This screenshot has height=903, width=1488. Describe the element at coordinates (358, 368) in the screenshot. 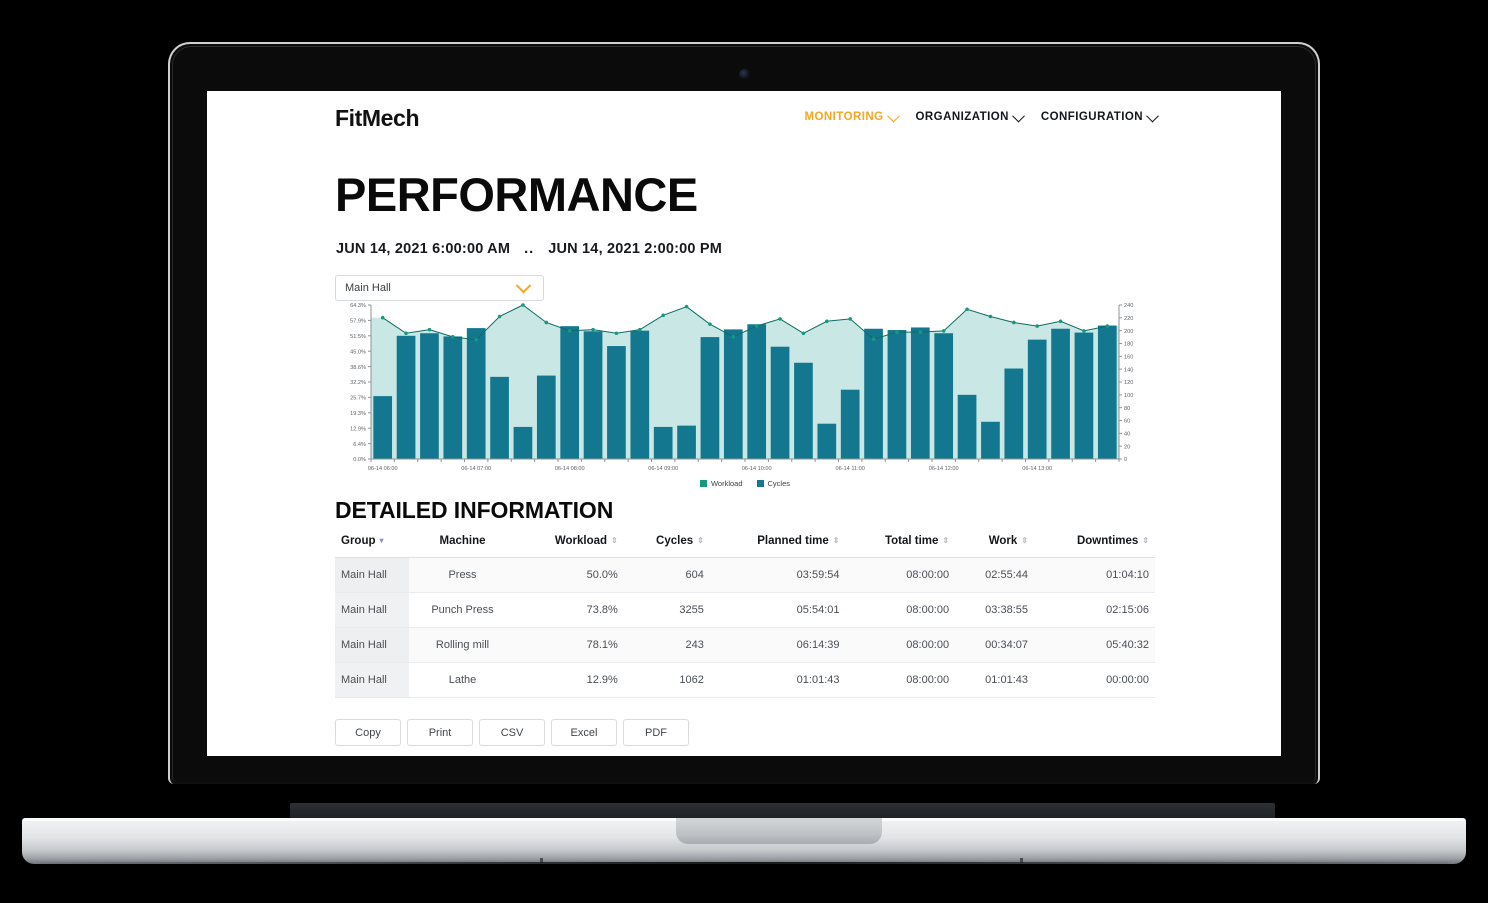

I see `y-tick-label-left: 38.6%` at that location.